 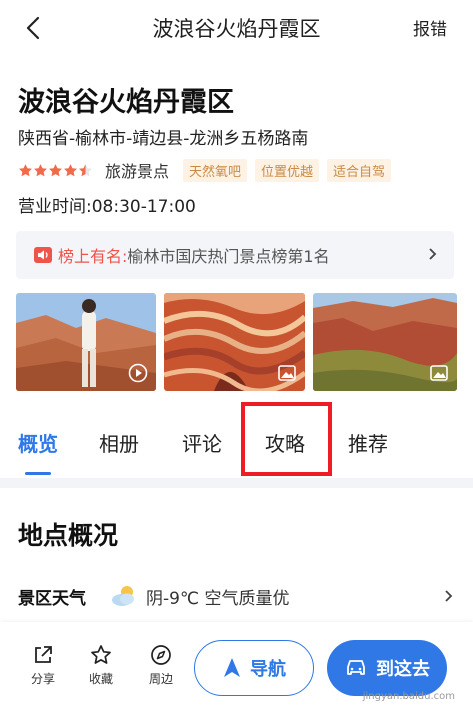 I want to click on weather-text: 阴-9℃ 空气质量优, so click(x=218, y=598).